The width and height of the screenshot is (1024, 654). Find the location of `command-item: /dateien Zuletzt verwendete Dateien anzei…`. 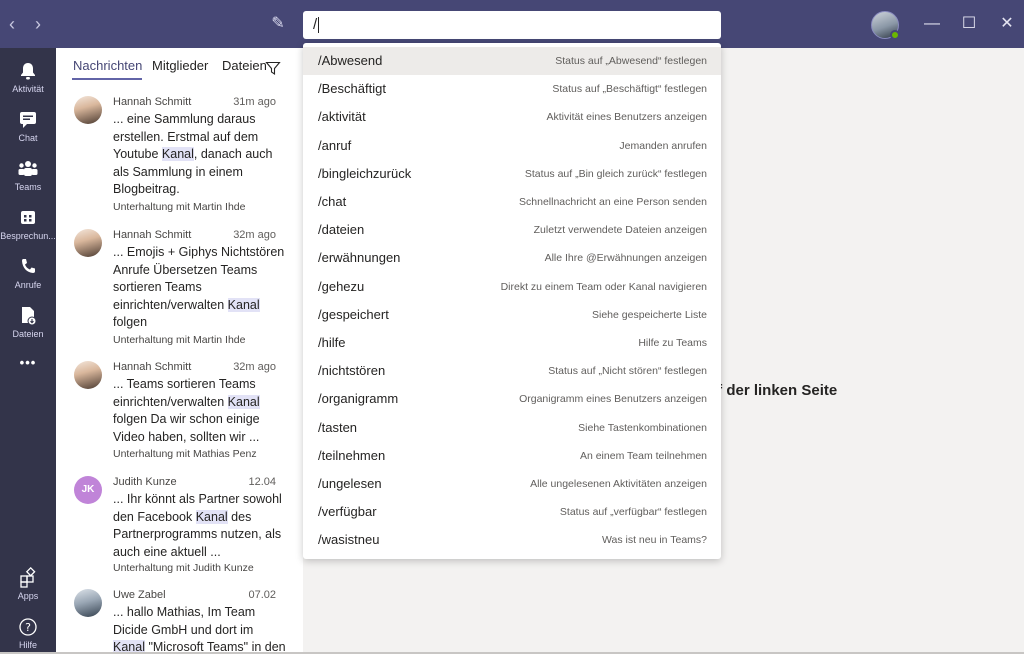

command-item: /dateien Zuletzt verwendete Dateien anzei… is located at coordinates (512, 230).